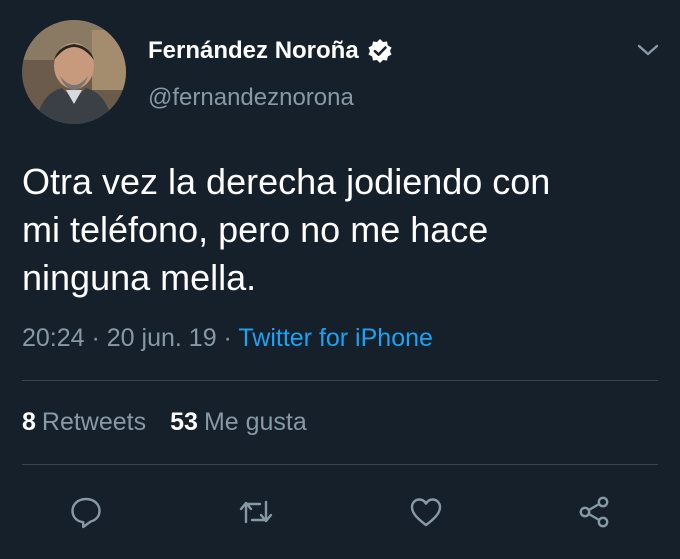  Describe the element at coordinates (251, 98) in the screenshot. I see `author-handle: @fernandeznorona` at that location.